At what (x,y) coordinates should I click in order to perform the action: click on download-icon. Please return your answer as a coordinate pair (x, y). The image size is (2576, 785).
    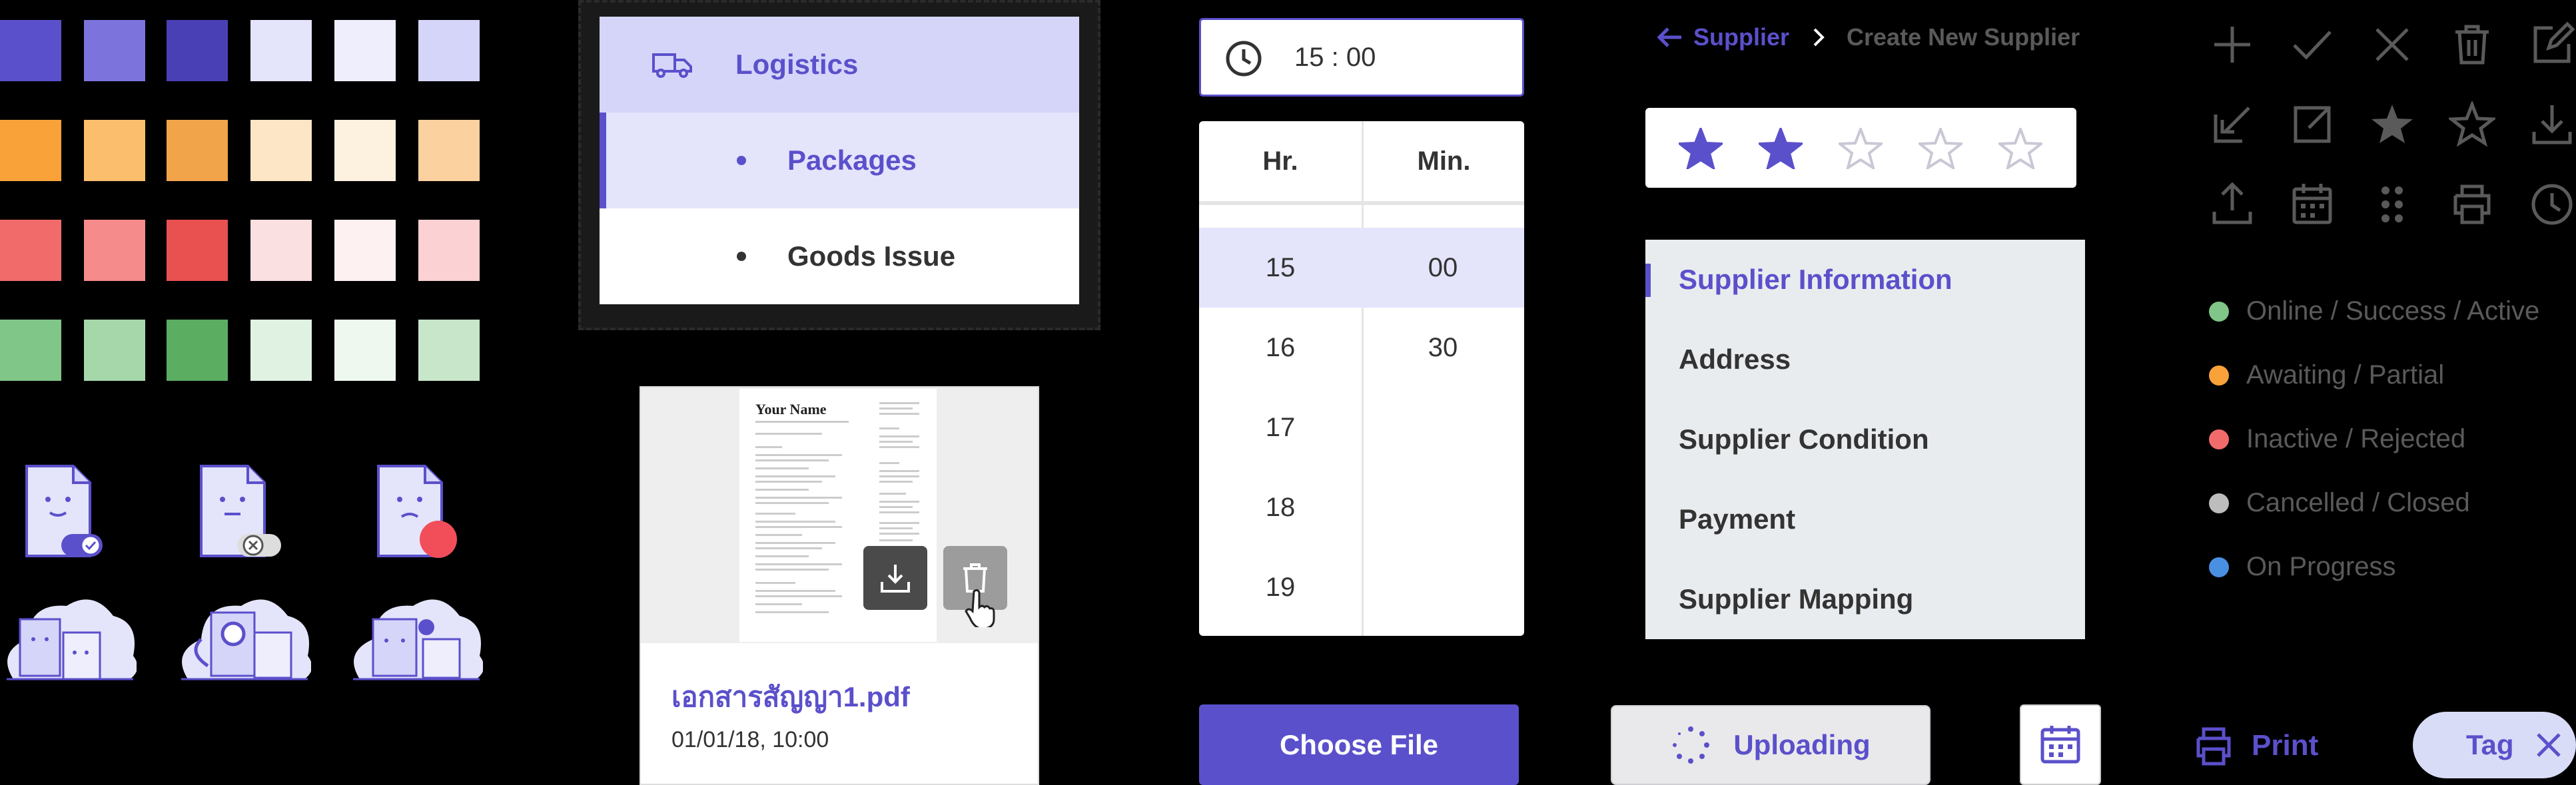
    Looking at the image, I should click on (2552, 124).